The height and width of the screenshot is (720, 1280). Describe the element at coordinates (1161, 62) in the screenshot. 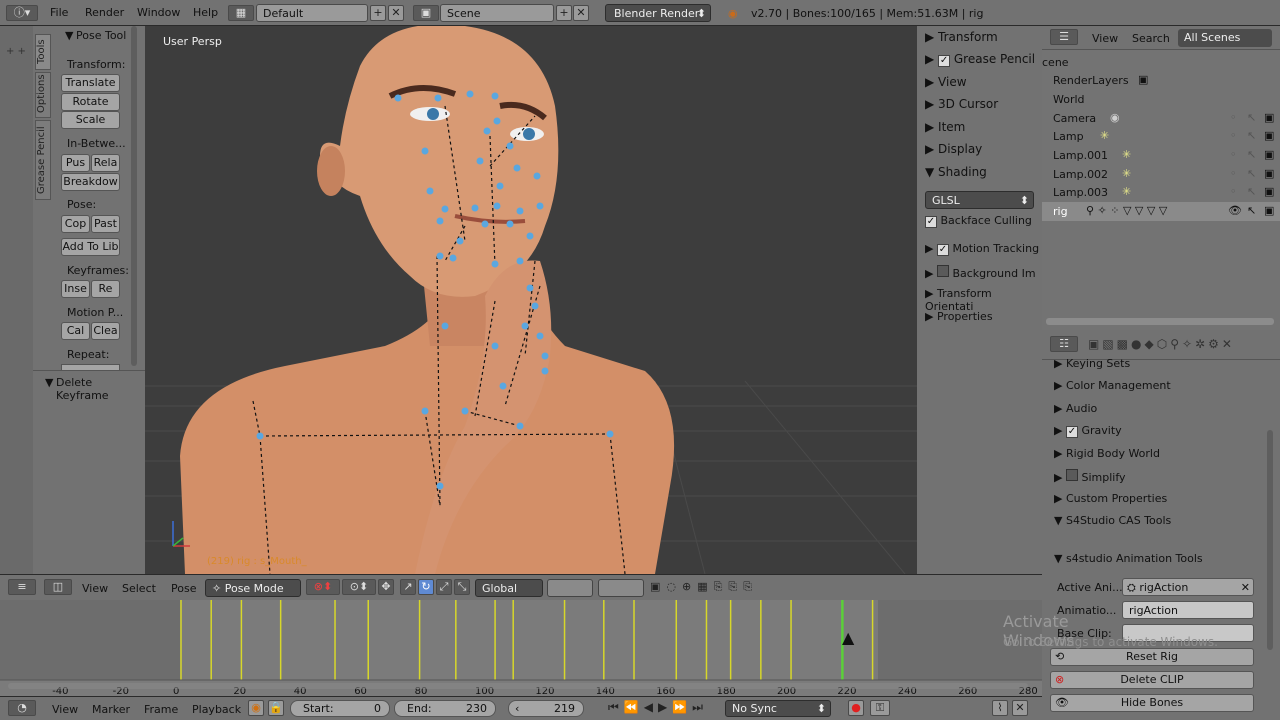

I see `outliner-row-scene: cene` at that location.